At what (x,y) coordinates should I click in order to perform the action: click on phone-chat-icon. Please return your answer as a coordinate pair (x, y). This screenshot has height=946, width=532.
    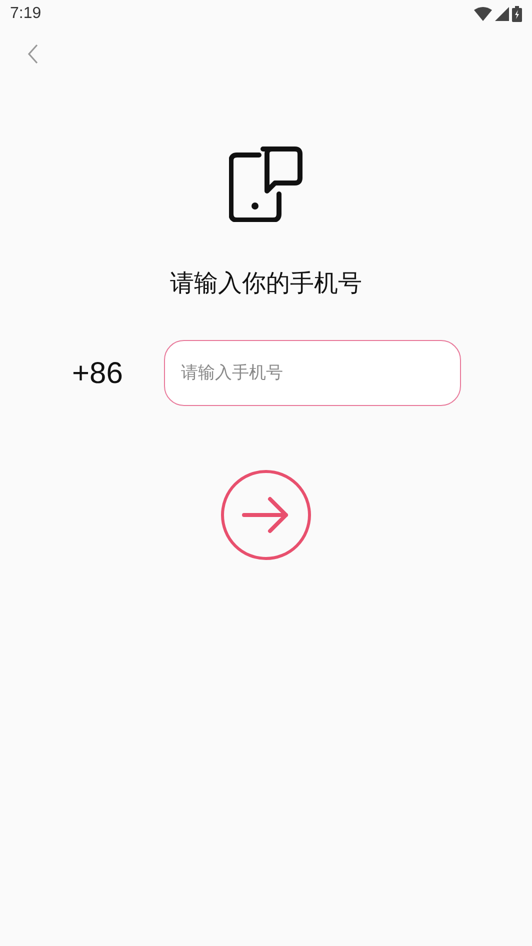
    Looking at the image, I should click on (266, 184).